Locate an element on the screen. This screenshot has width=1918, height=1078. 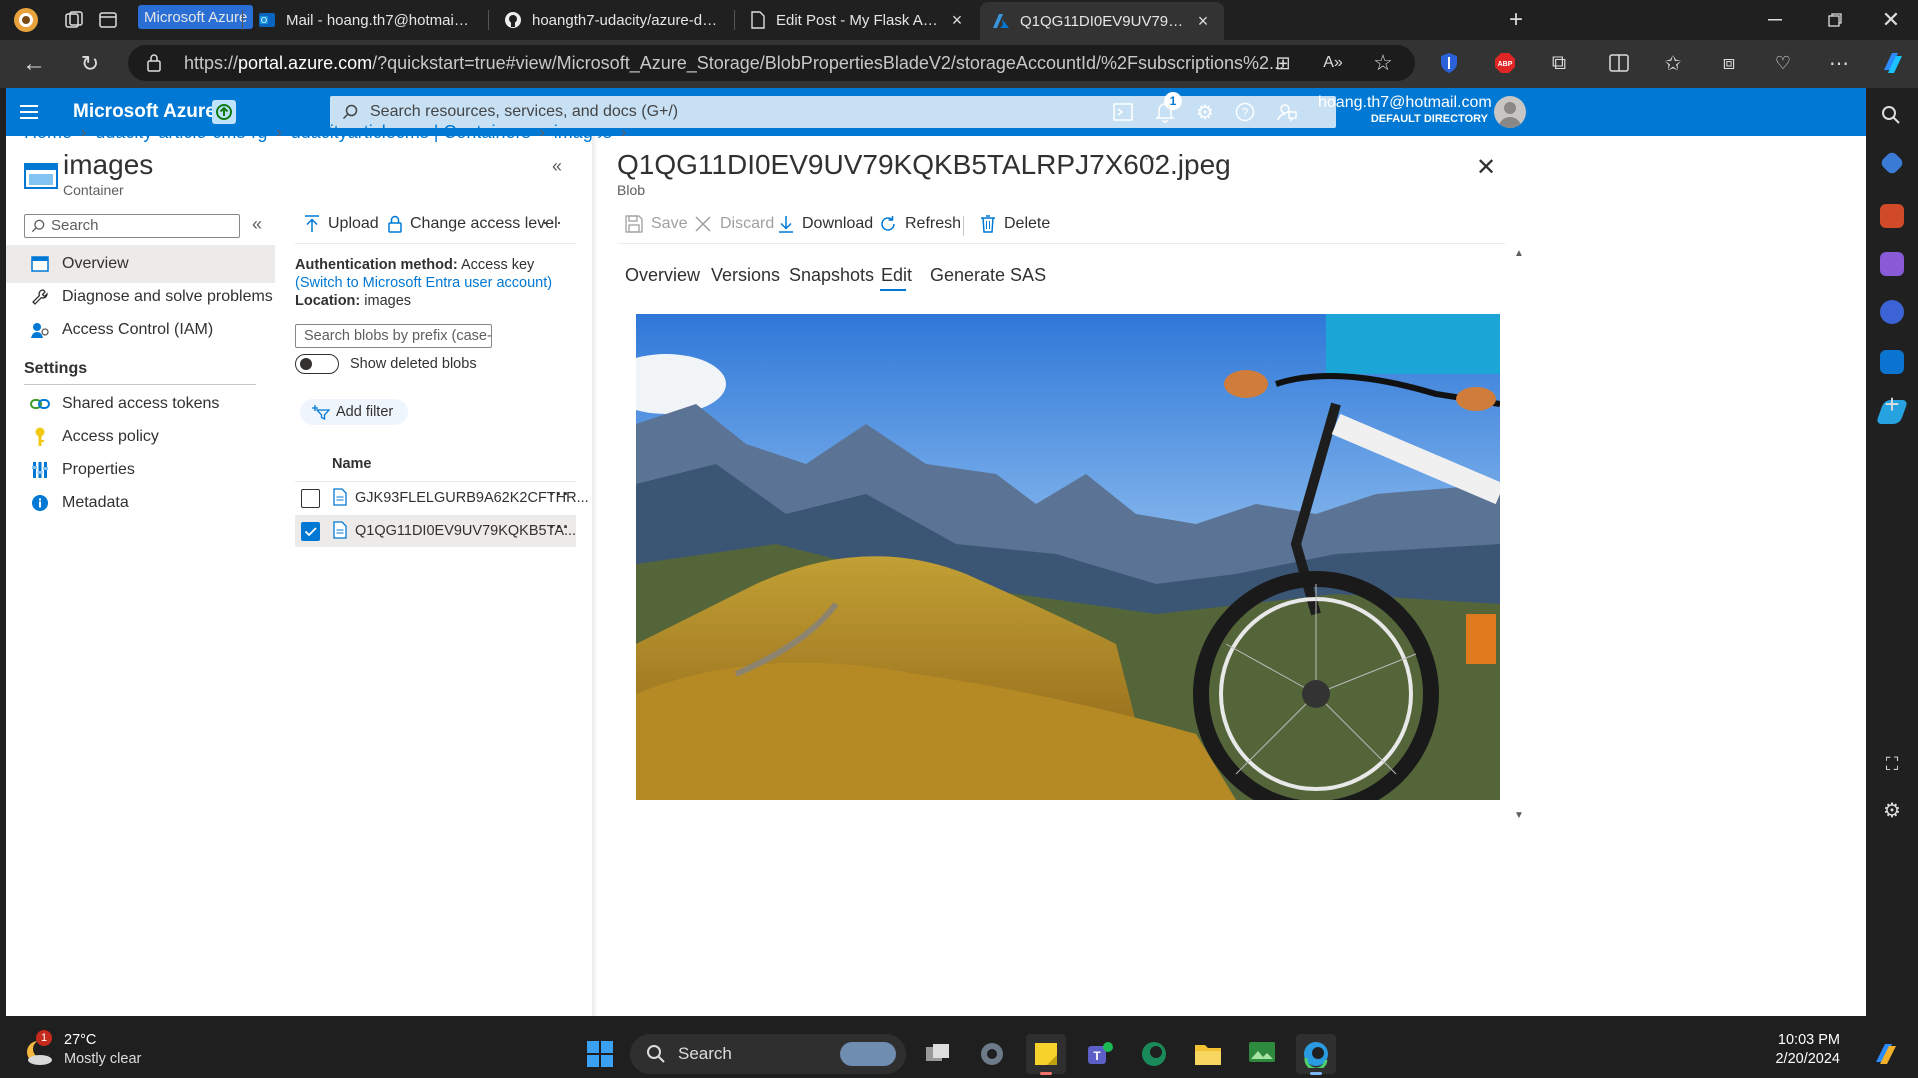
breadcrumb-containers: udacityarticlecms | Containers is located at coordinates (411, 132).